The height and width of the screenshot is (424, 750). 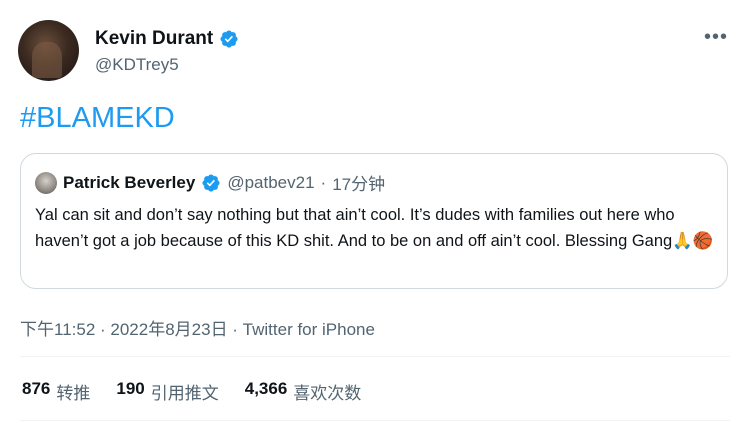 What do you see at coordinates (130, 388) in the screenshot?
I see `quotes-count: 190` at bounding box center [130, 388].